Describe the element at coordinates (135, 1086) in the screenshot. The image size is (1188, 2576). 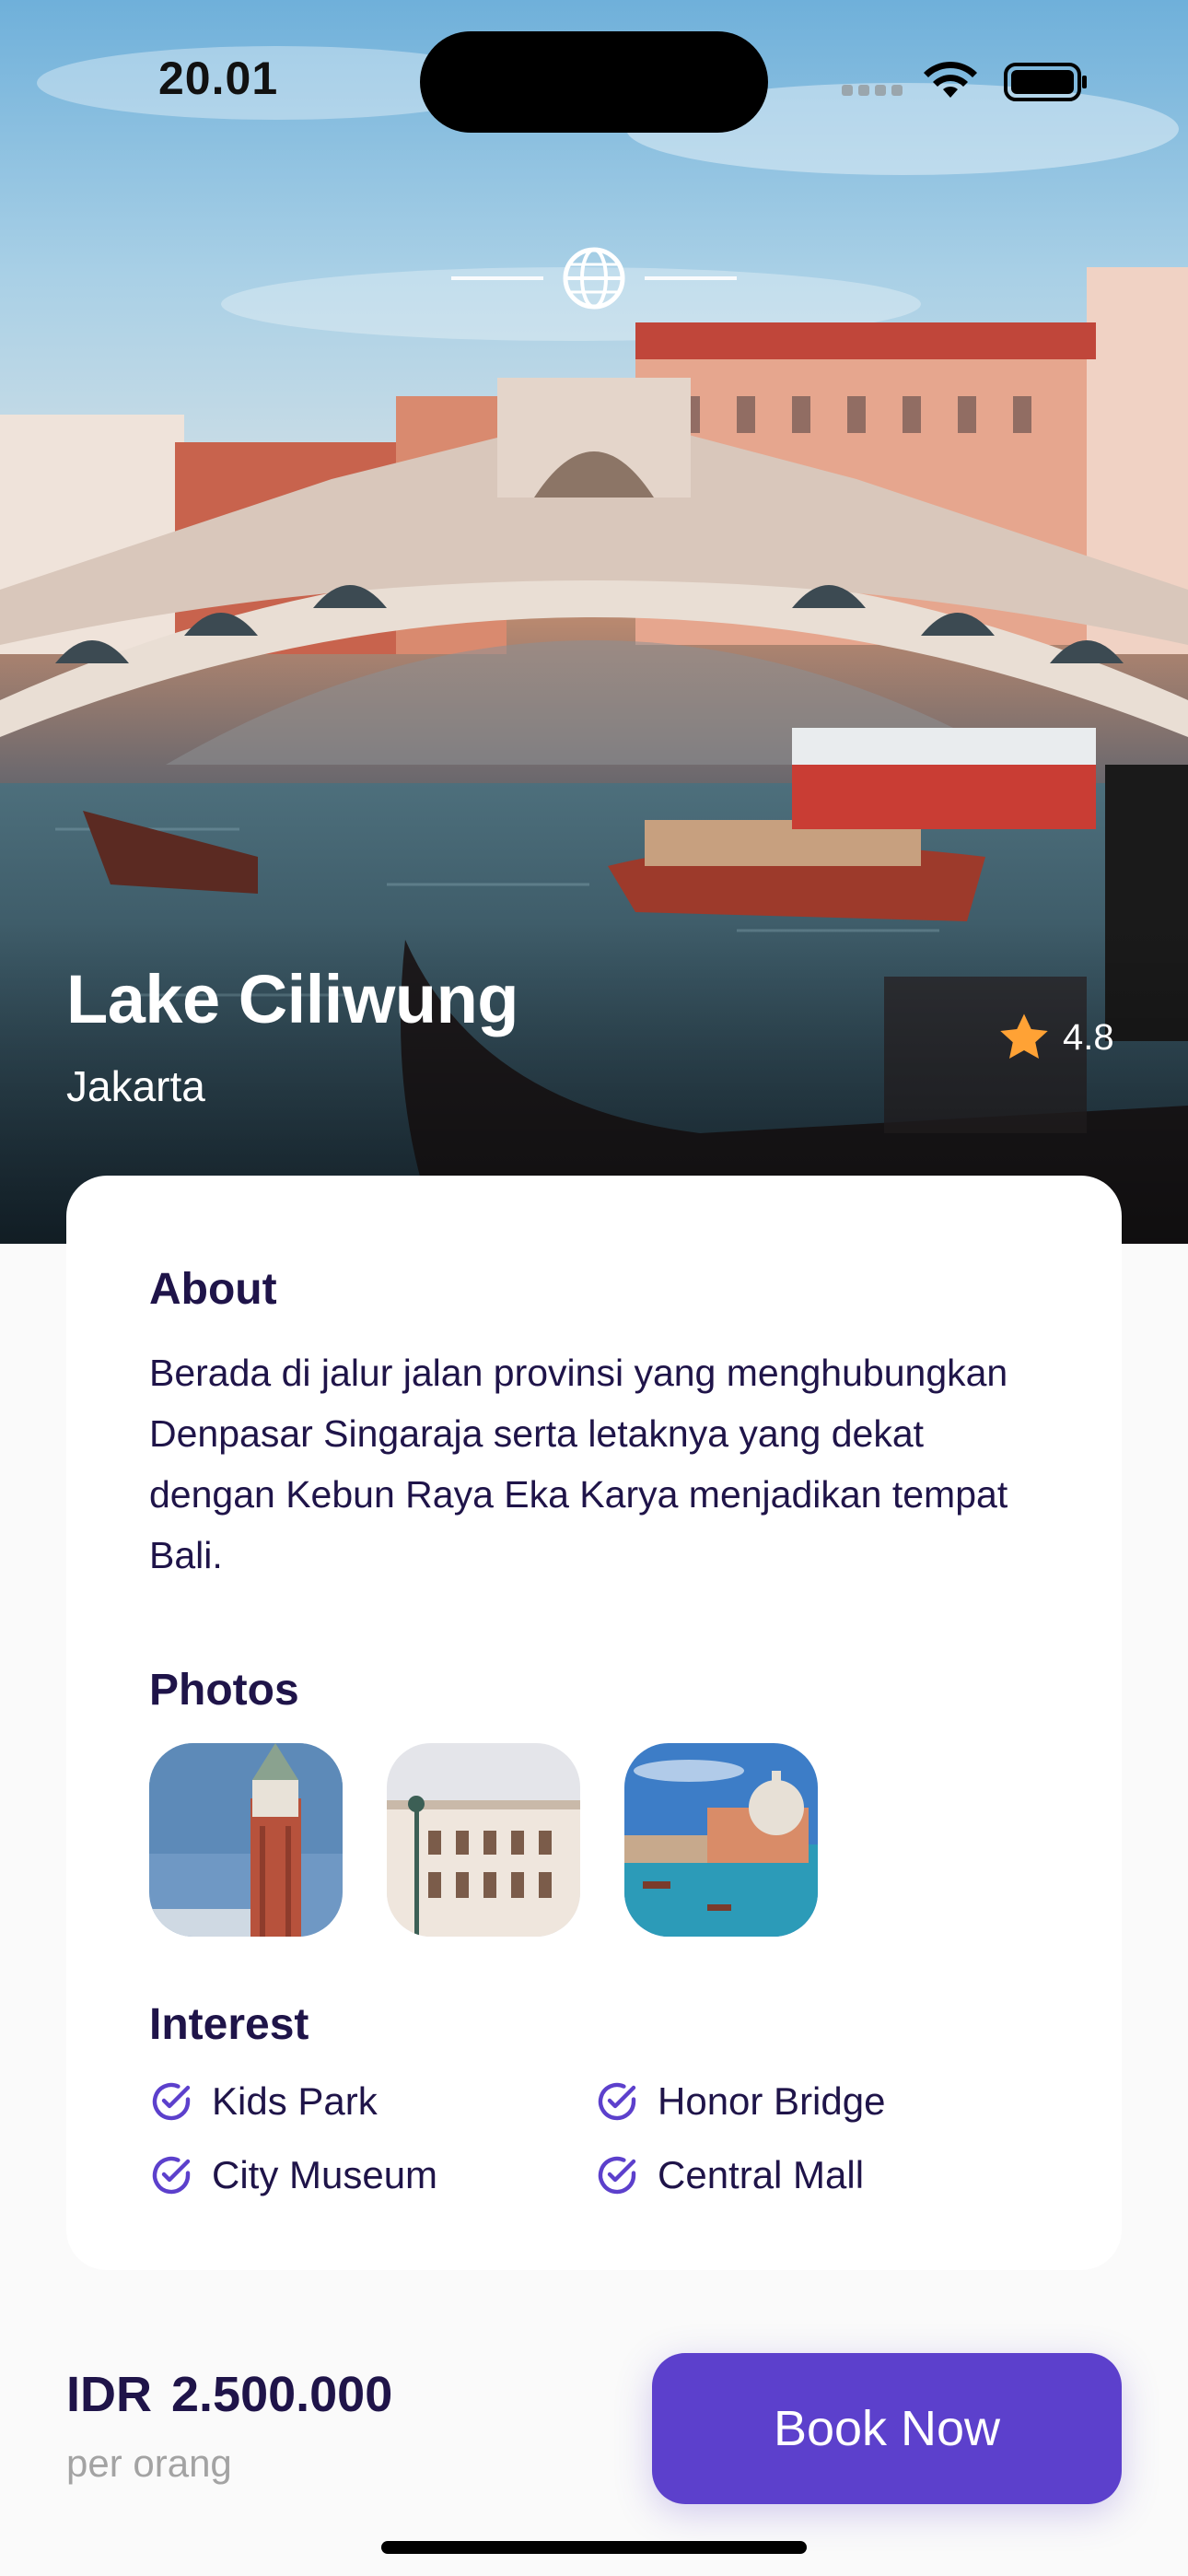
I see `destination-city: Jakarta` at that location.